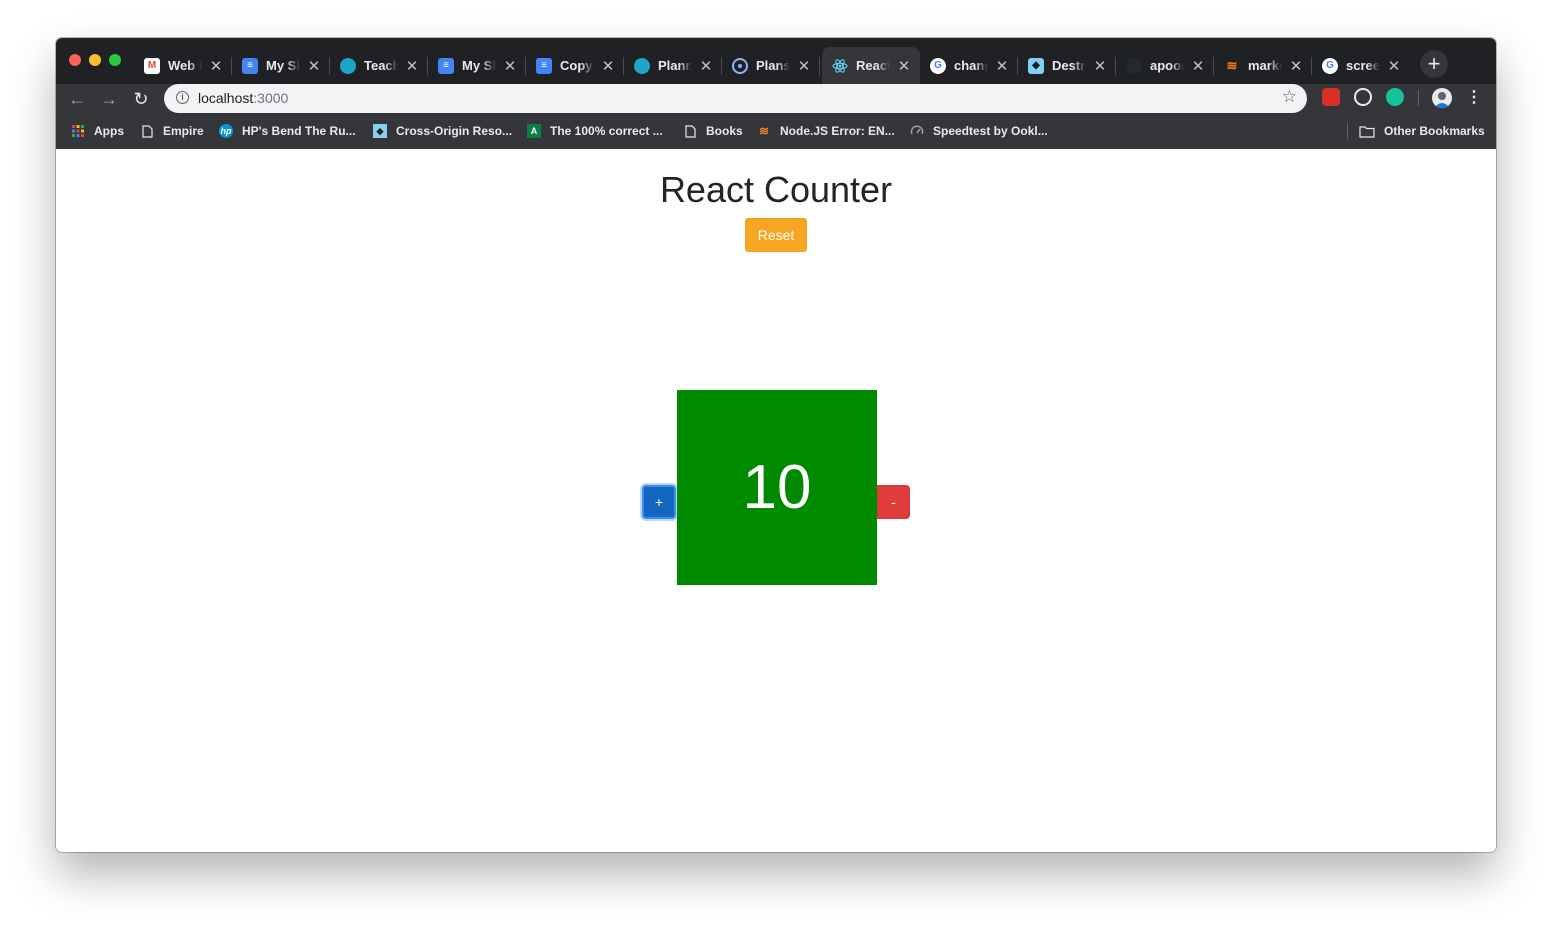 The height and width of the screenshot is (926, 1552). Describe the element at coordinates (1331, 97) in the screenshot. I see `extension-red-icon` at that location.